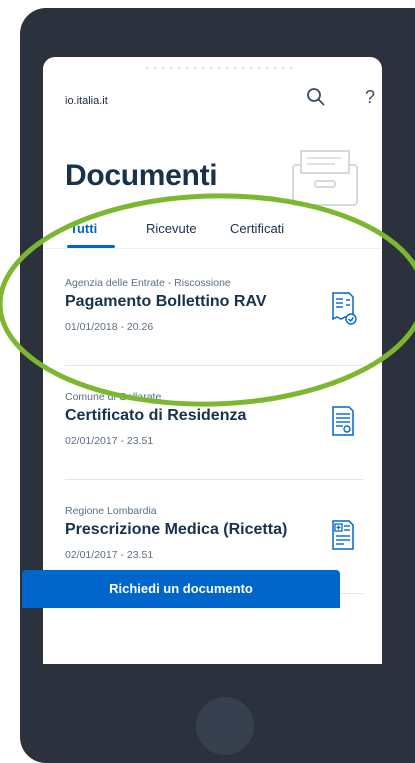 The image size is (415, 763). Describe the element at coordinates (113, 397) in the screenshot. I see `document-issuer: Comune di Gallarate` at that location.